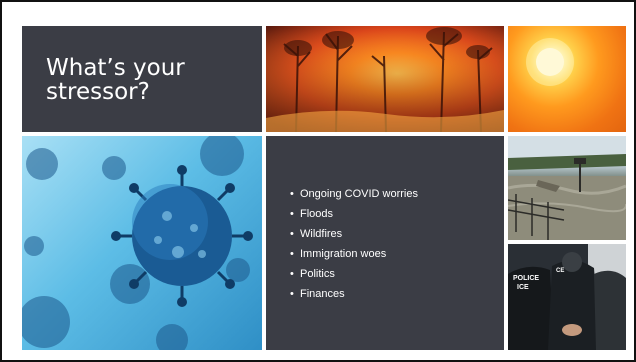 This screenshot has width=636, height=362. I want to click on ice-badge-text-partial: CE, so click(560, 271).